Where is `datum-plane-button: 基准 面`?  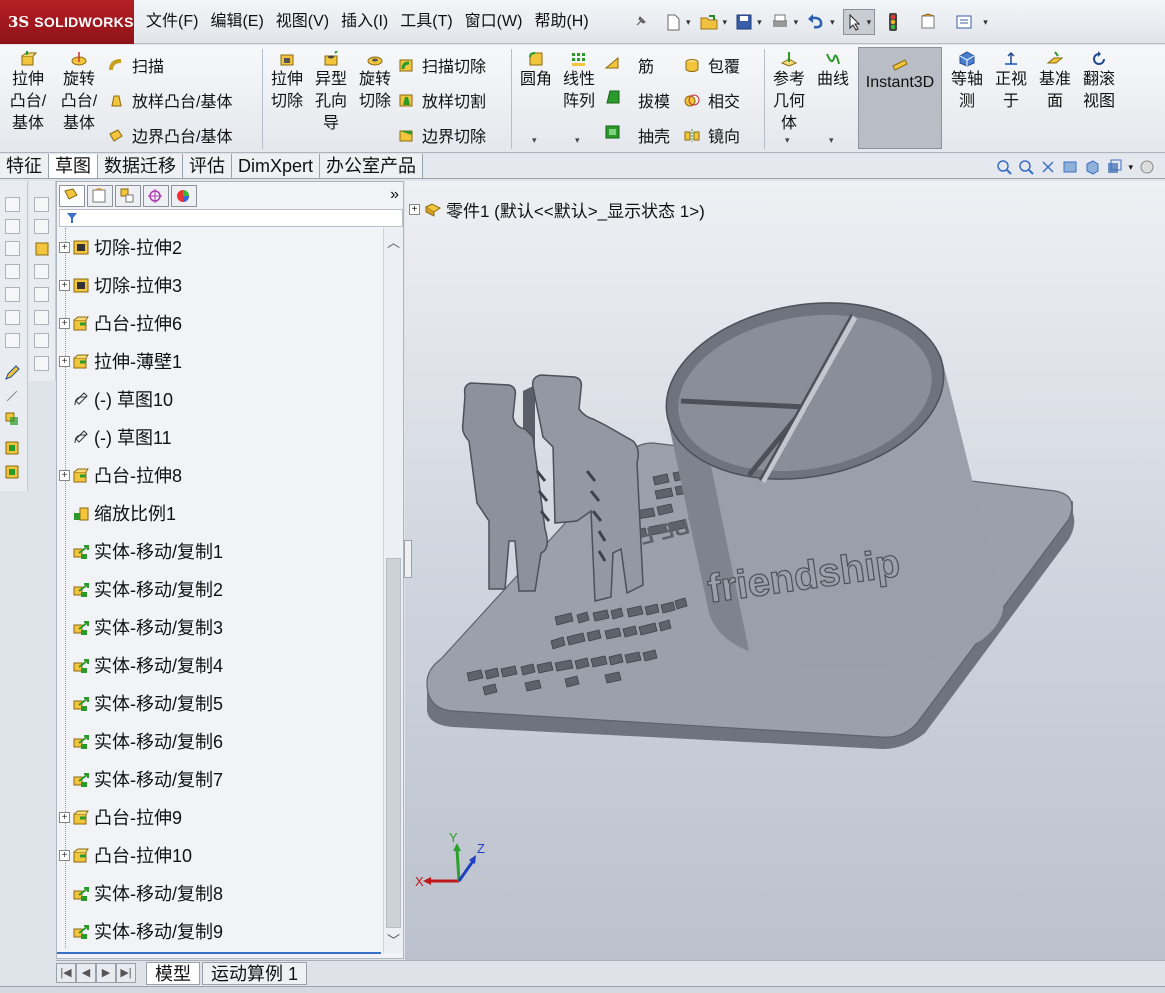
datum-plane-button: 基准 面 is located at coordinates (1055, 79).